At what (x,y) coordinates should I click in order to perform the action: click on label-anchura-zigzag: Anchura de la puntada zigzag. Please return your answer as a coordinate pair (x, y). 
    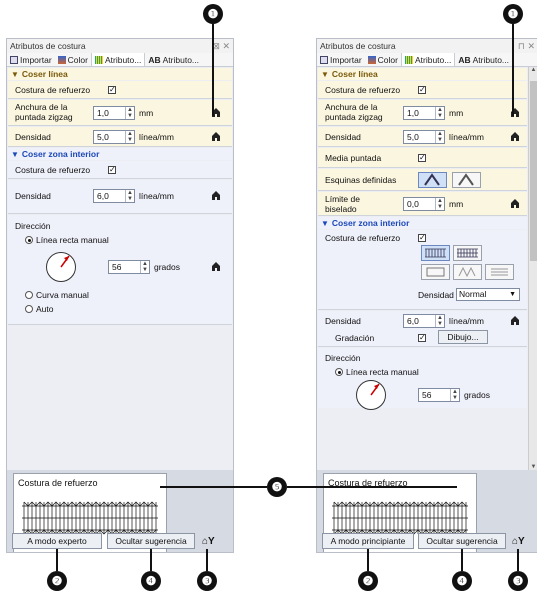
    Looking at the image, I should click on (44, 112).